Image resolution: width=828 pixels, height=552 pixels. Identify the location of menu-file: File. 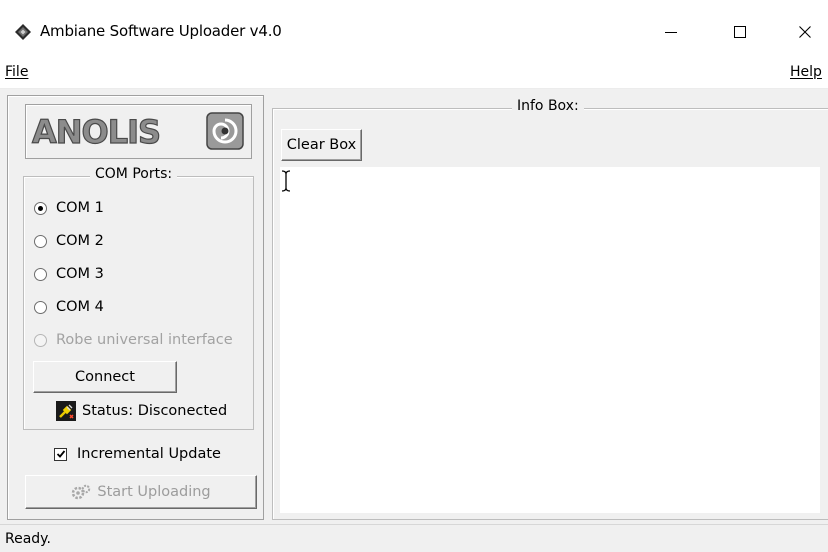
(16, 72).